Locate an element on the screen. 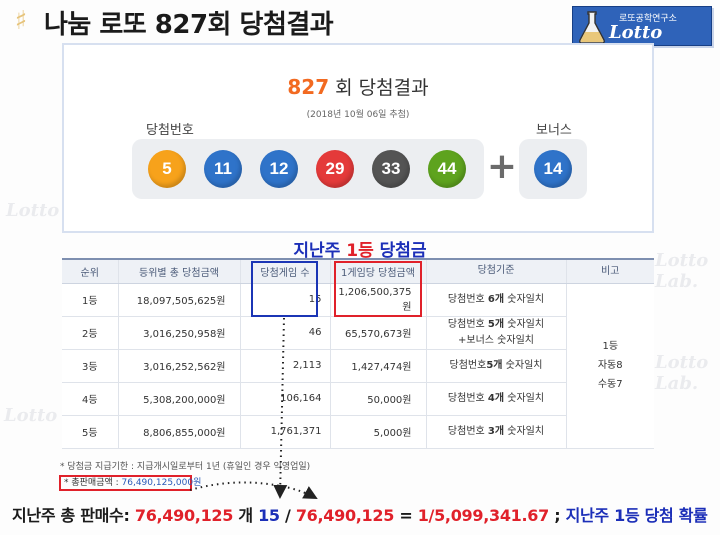  winning-ball: 29 is located at coordinates (335, 169).